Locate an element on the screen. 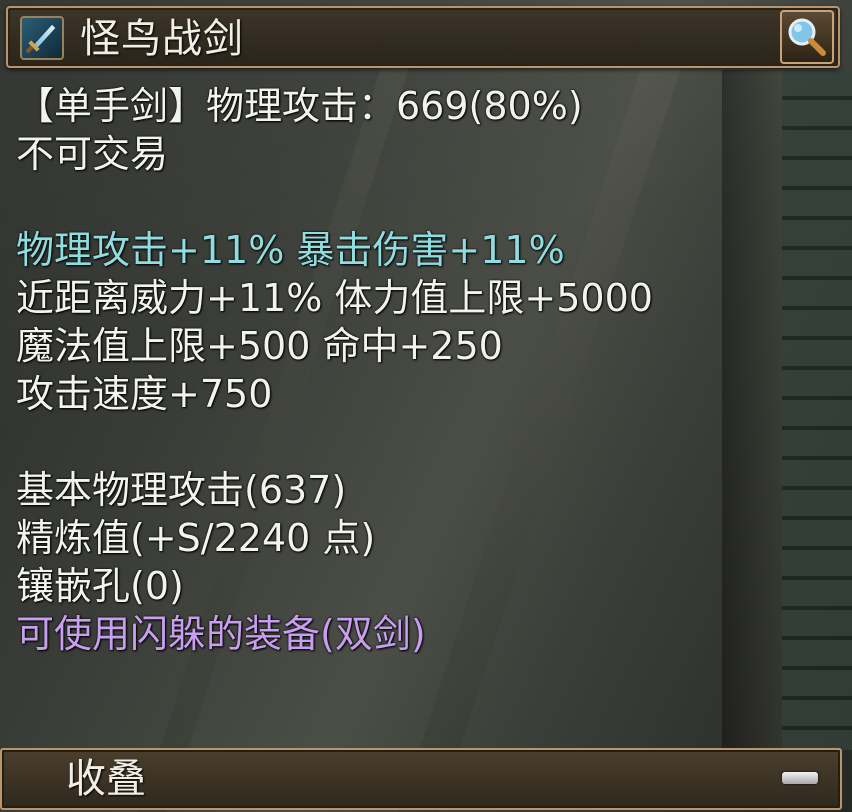  stat-line: 攻击速度+750 is located at coordinates (144, 394).